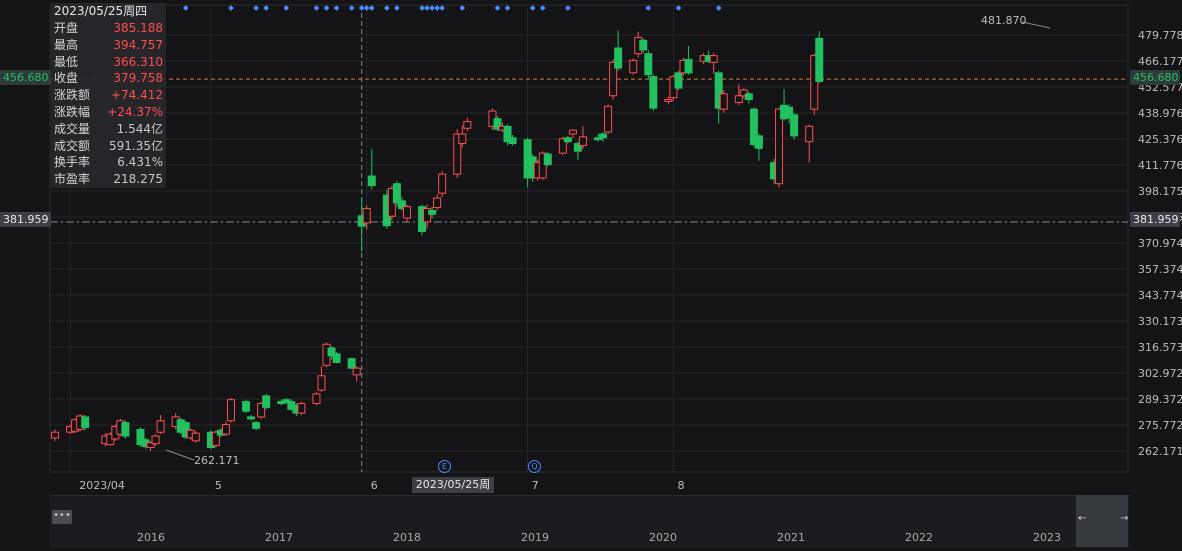 The image size is (1182, 551). What do you see at coordinates (1160, 61) in the screenshot?
I see `y-tick-label: 466.177` at bounding box center [1160, 61].